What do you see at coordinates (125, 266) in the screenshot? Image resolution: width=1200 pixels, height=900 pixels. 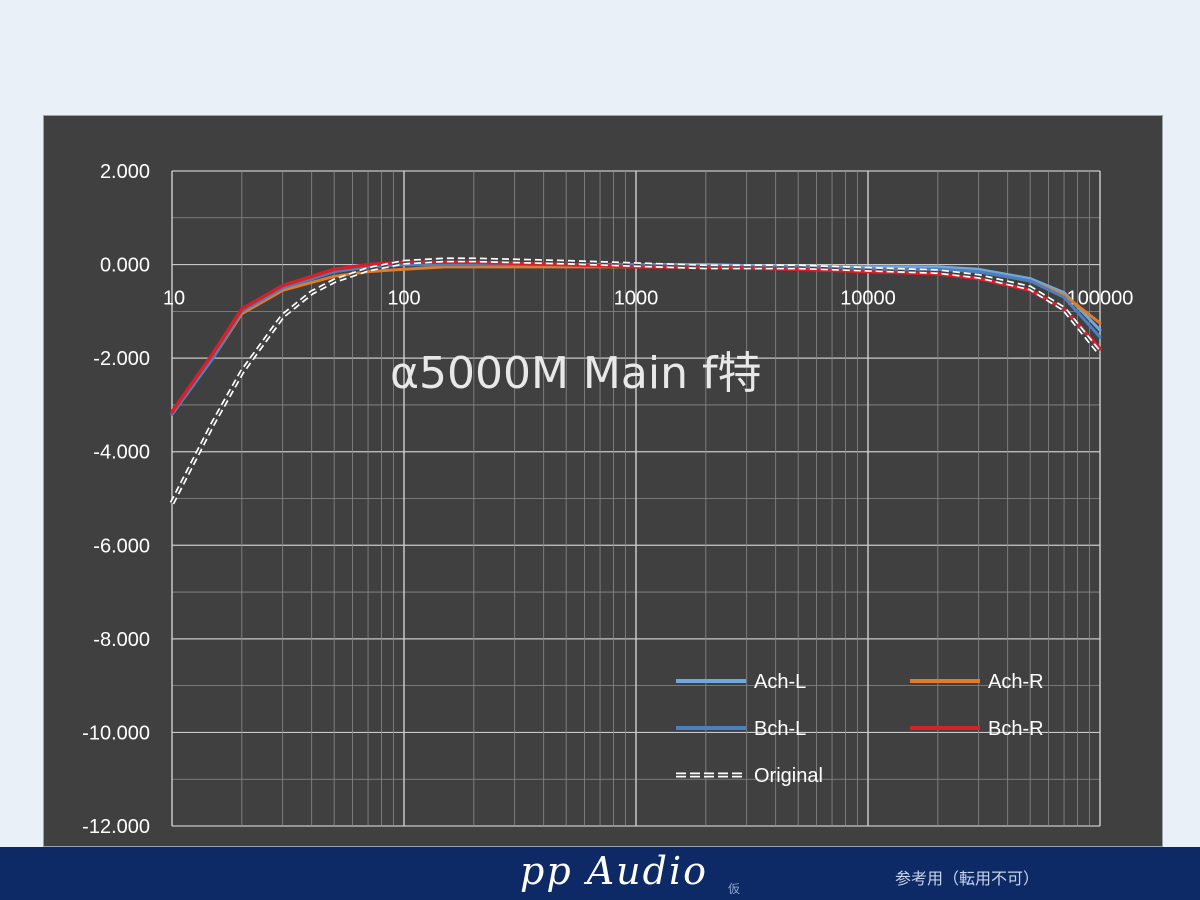 I see `y-tick-label: 0.000` at bounding box center [125, 266].